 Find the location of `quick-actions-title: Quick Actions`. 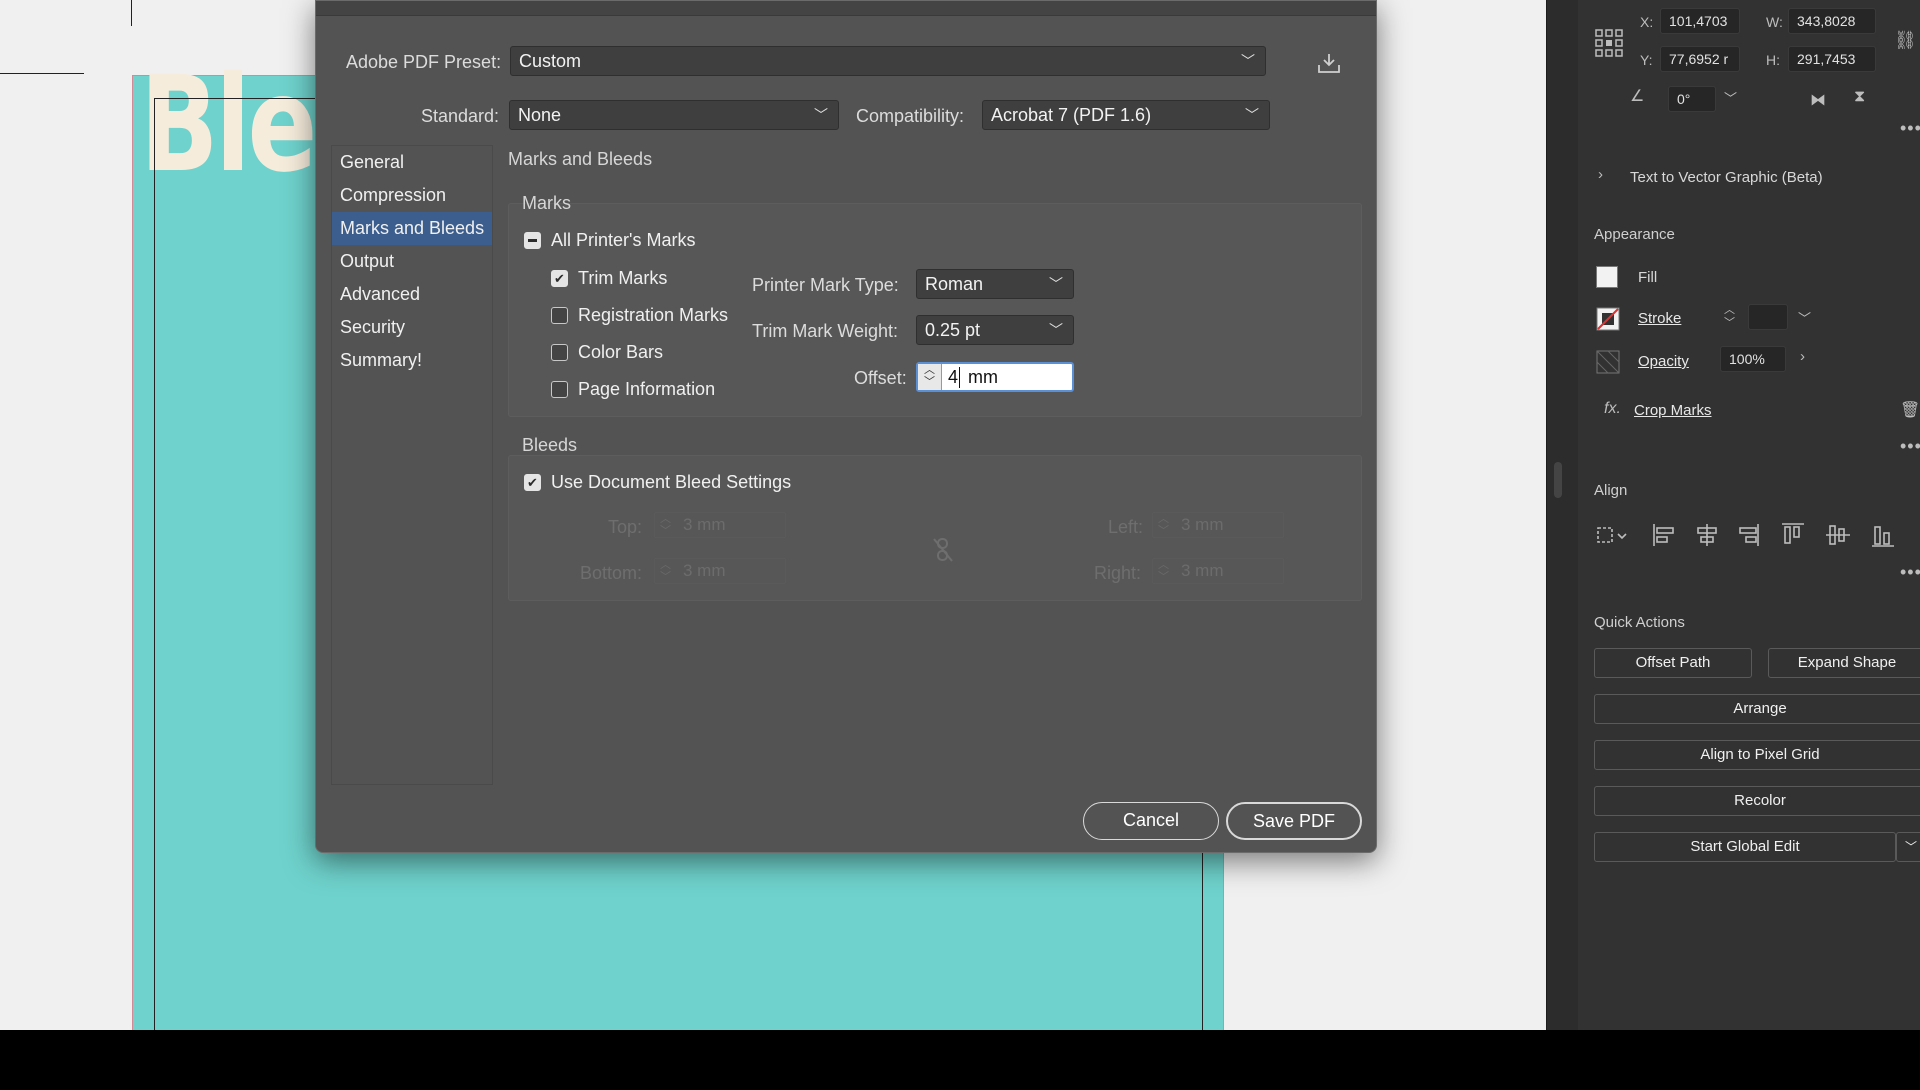

quick-actions-title: Quick Actions is located at coordinates (1639, 622).